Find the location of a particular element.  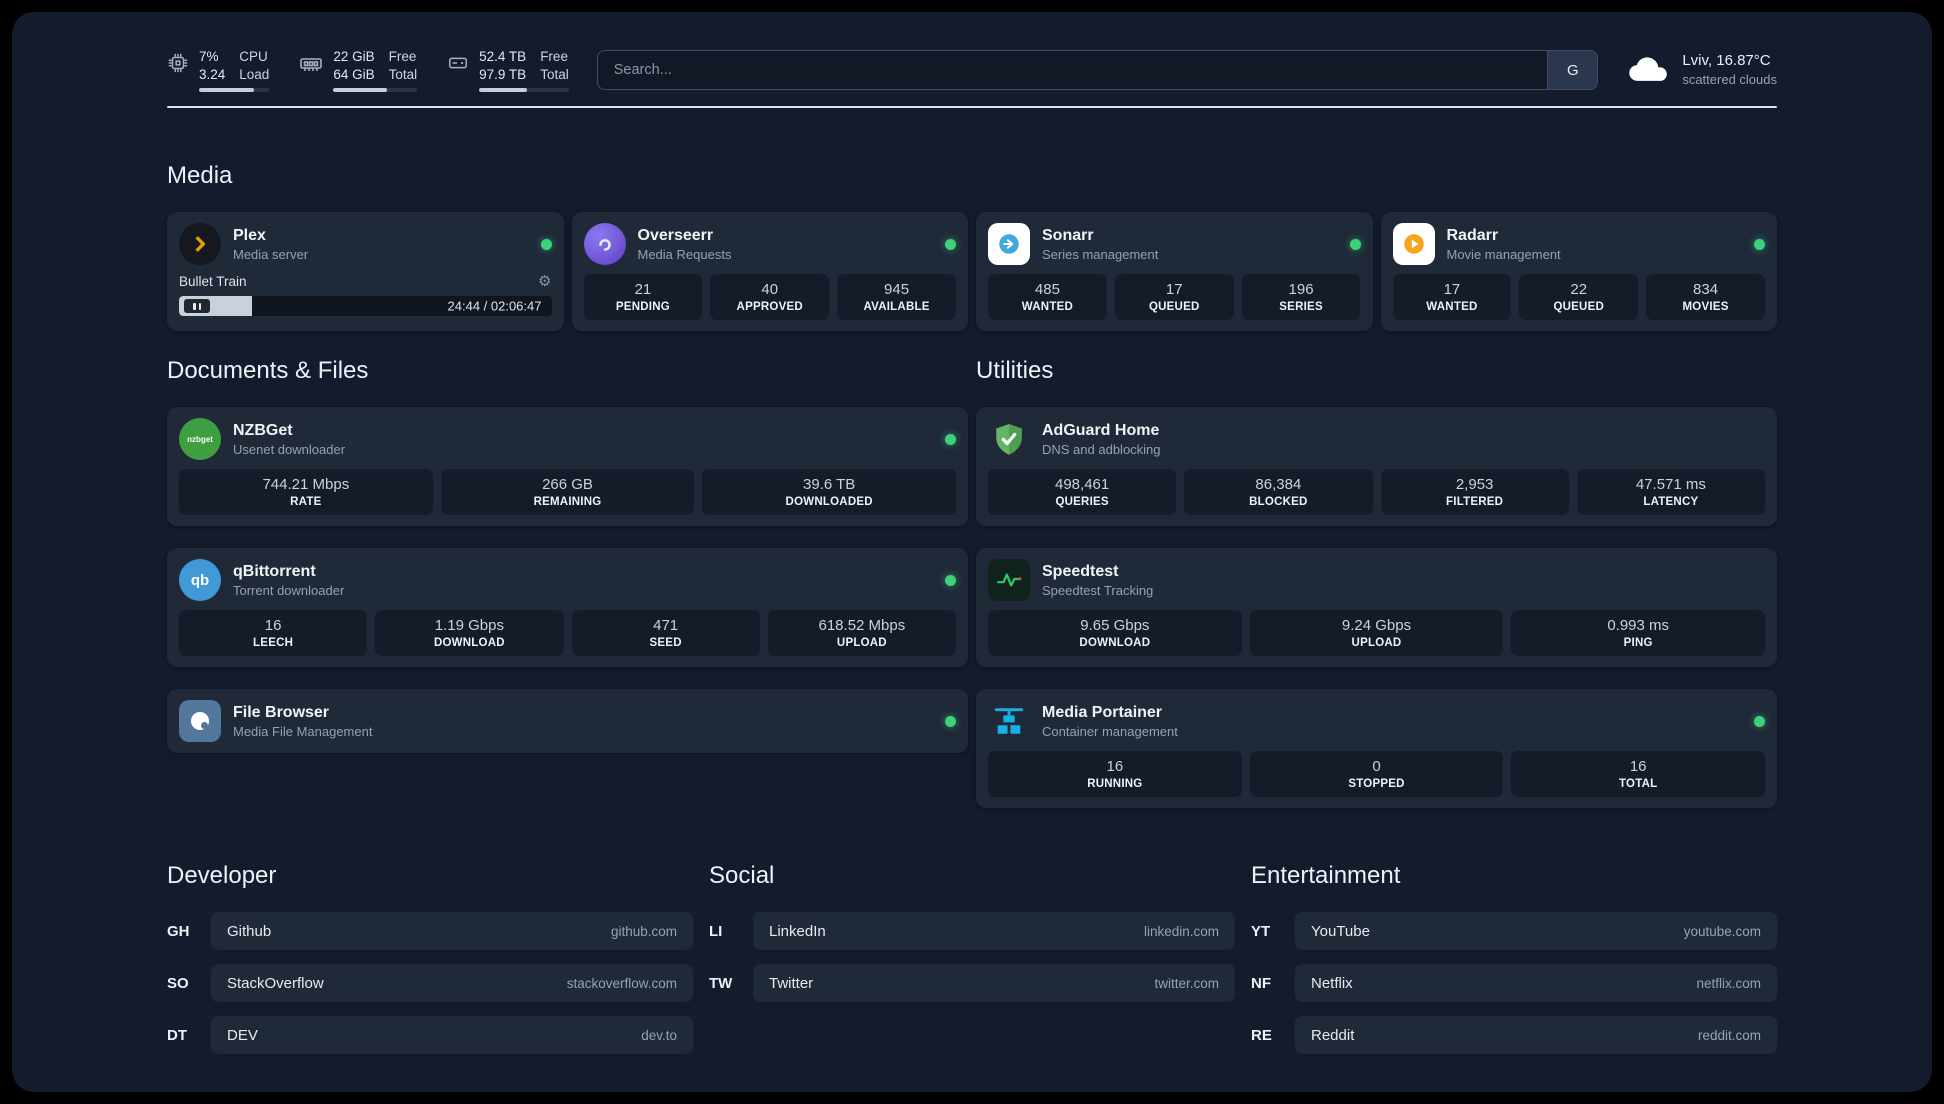

link-row-github: GH Github github.com is located at coordinates (430, 931).